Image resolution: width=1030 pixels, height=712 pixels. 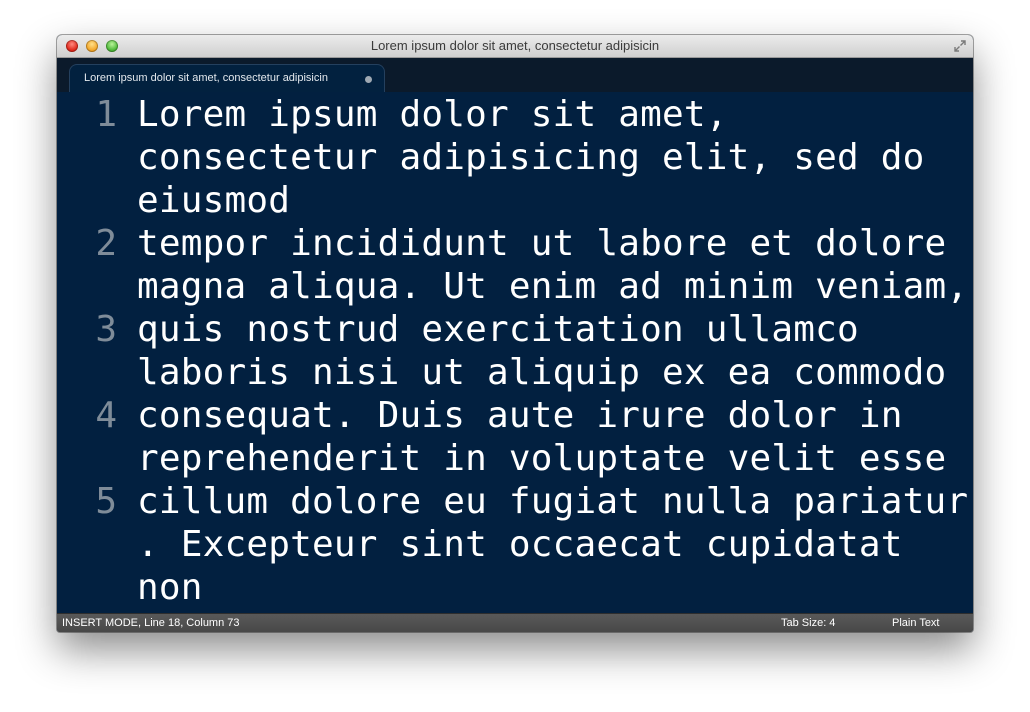 What do you see at coordinates (552, 501) in the screenshot?
I see `code-line: cillum dolore eu fugiat nulla pariatur` at bounding box center [552, 501].